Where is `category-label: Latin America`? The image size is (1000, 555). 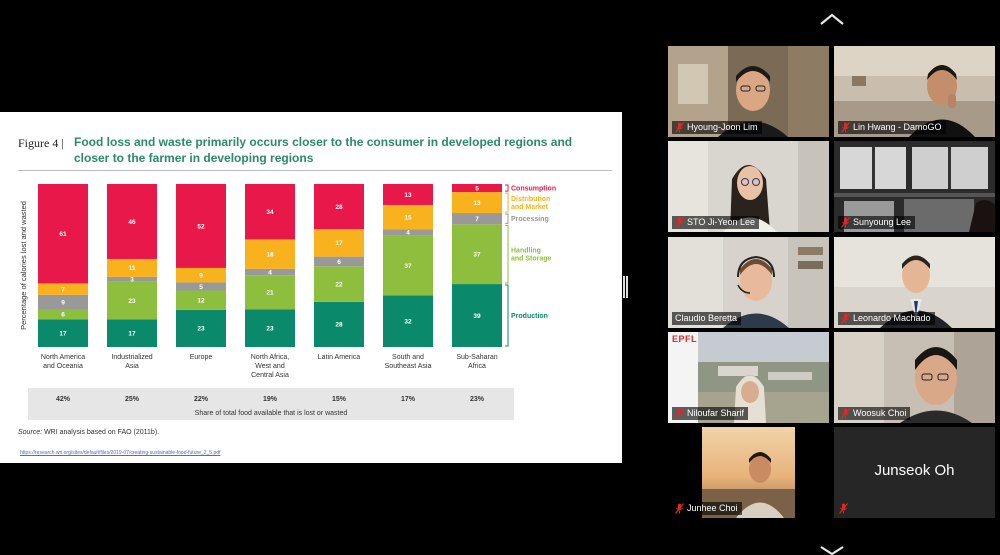 category-label: Latin America is located at coordinates (339, 357).